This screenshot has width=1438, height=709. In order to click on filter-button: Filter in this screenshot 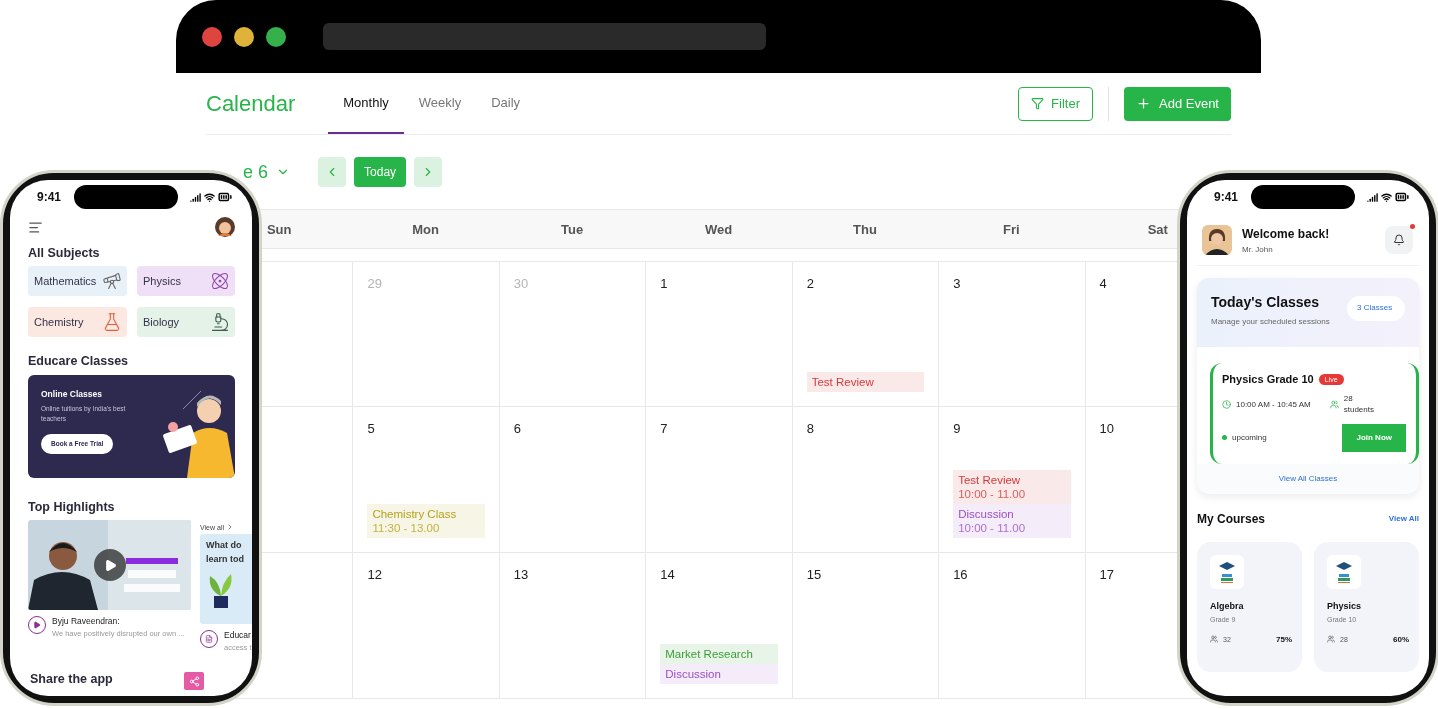, I will do `click(1055, 103)`.